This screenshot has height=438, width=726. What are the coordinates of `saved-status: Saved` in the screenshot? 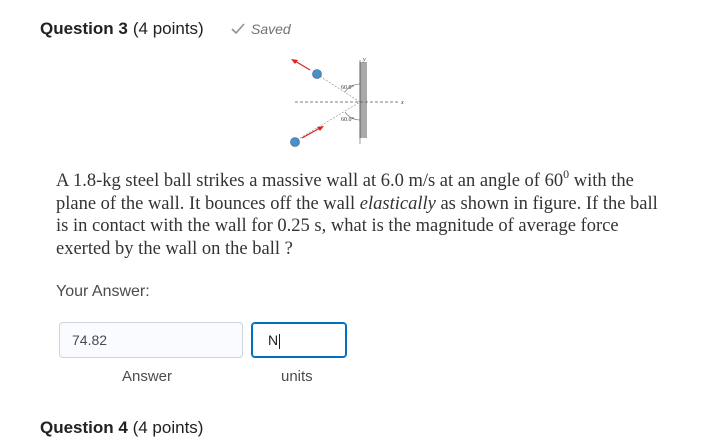 It's located at (261, 29).